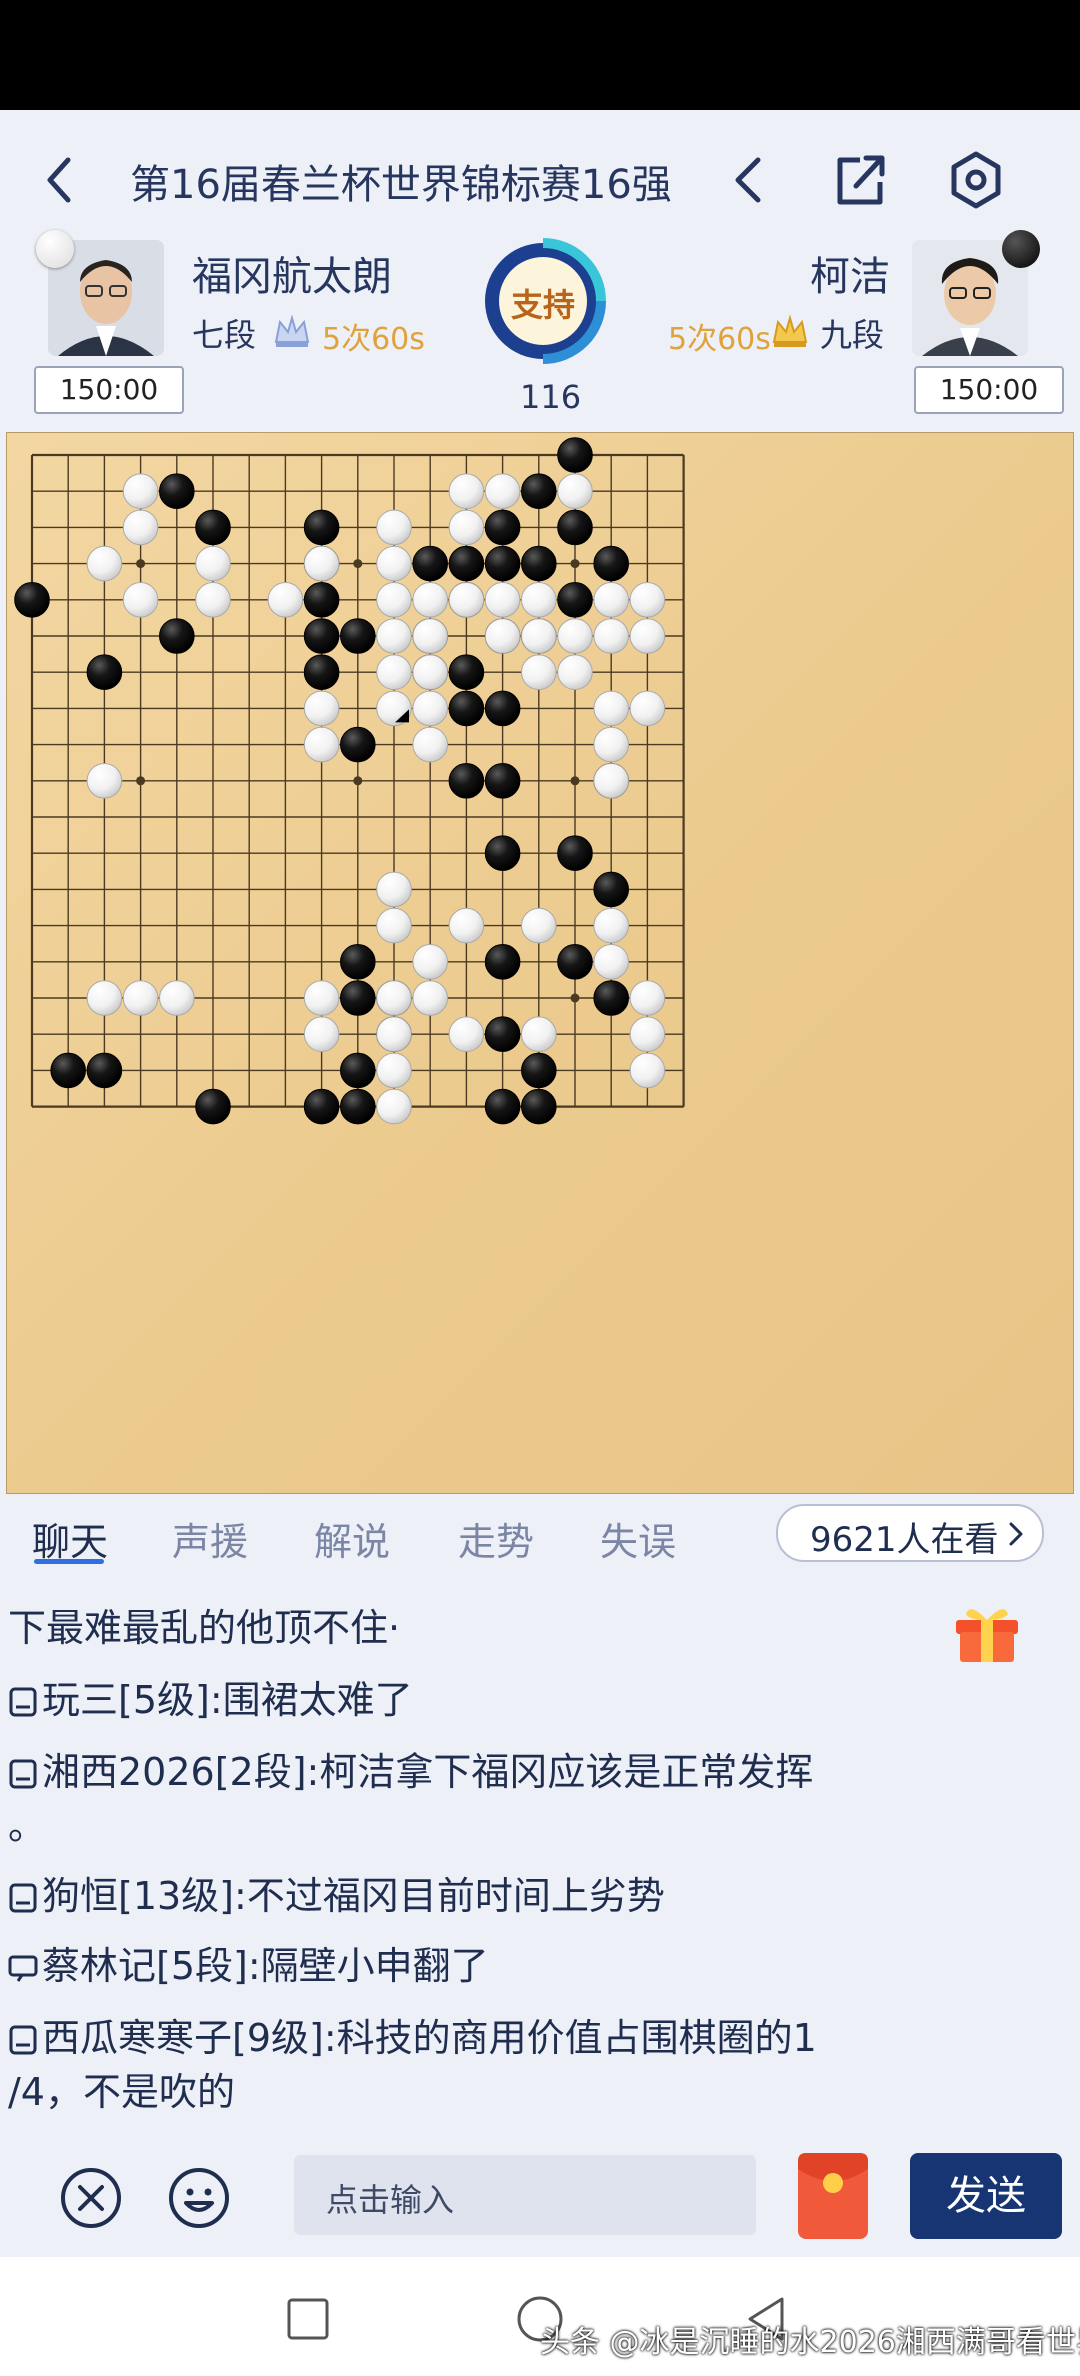  What do you see at coordinates (174, 1772) in the screenshot?
I see `chat-user: 湘西2026[2段]` at bounding box center [174, 1772].